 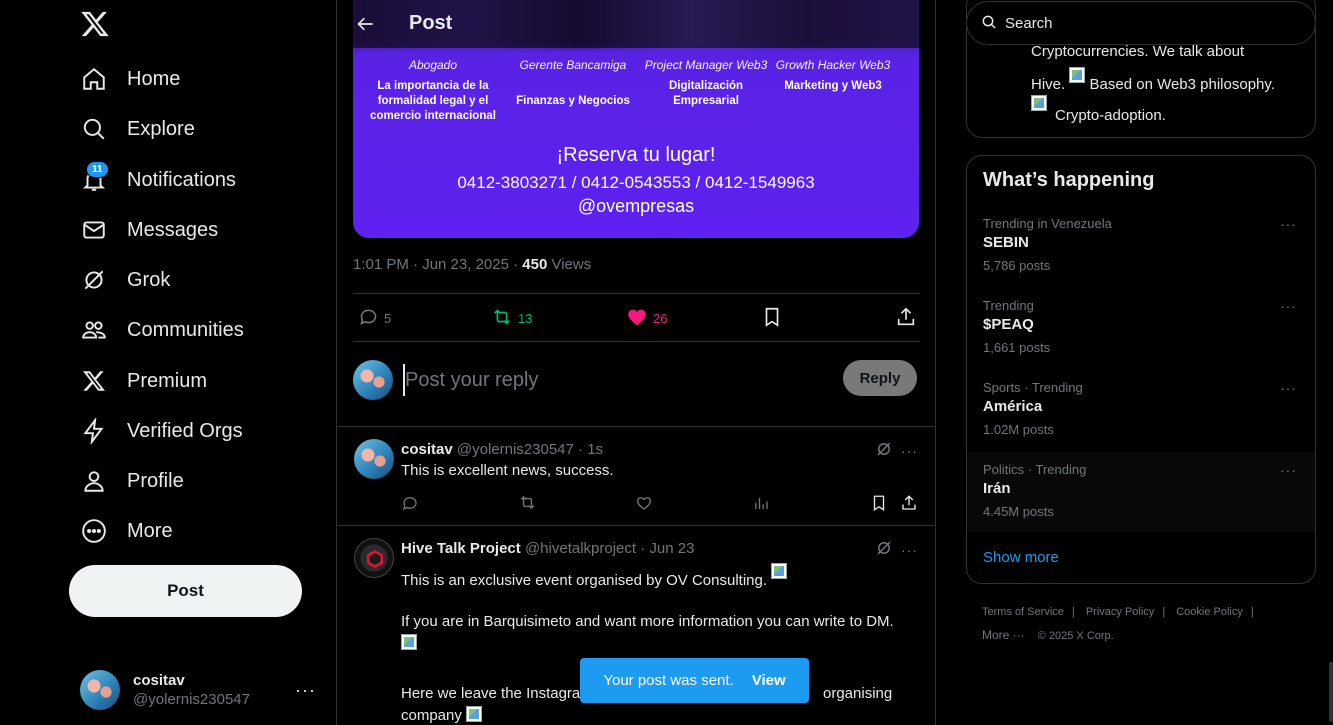 I want to click on footer-more-link: More ···, so click(x=1003, y=635).